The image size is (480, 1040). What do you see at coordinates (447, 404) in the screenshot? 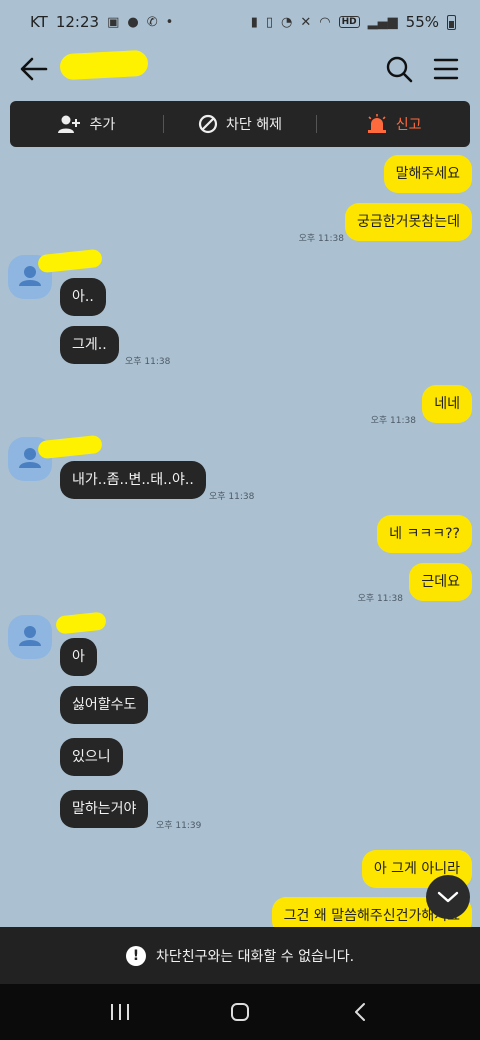
I see `my-message: 네네` at bounding box center [447, 404].